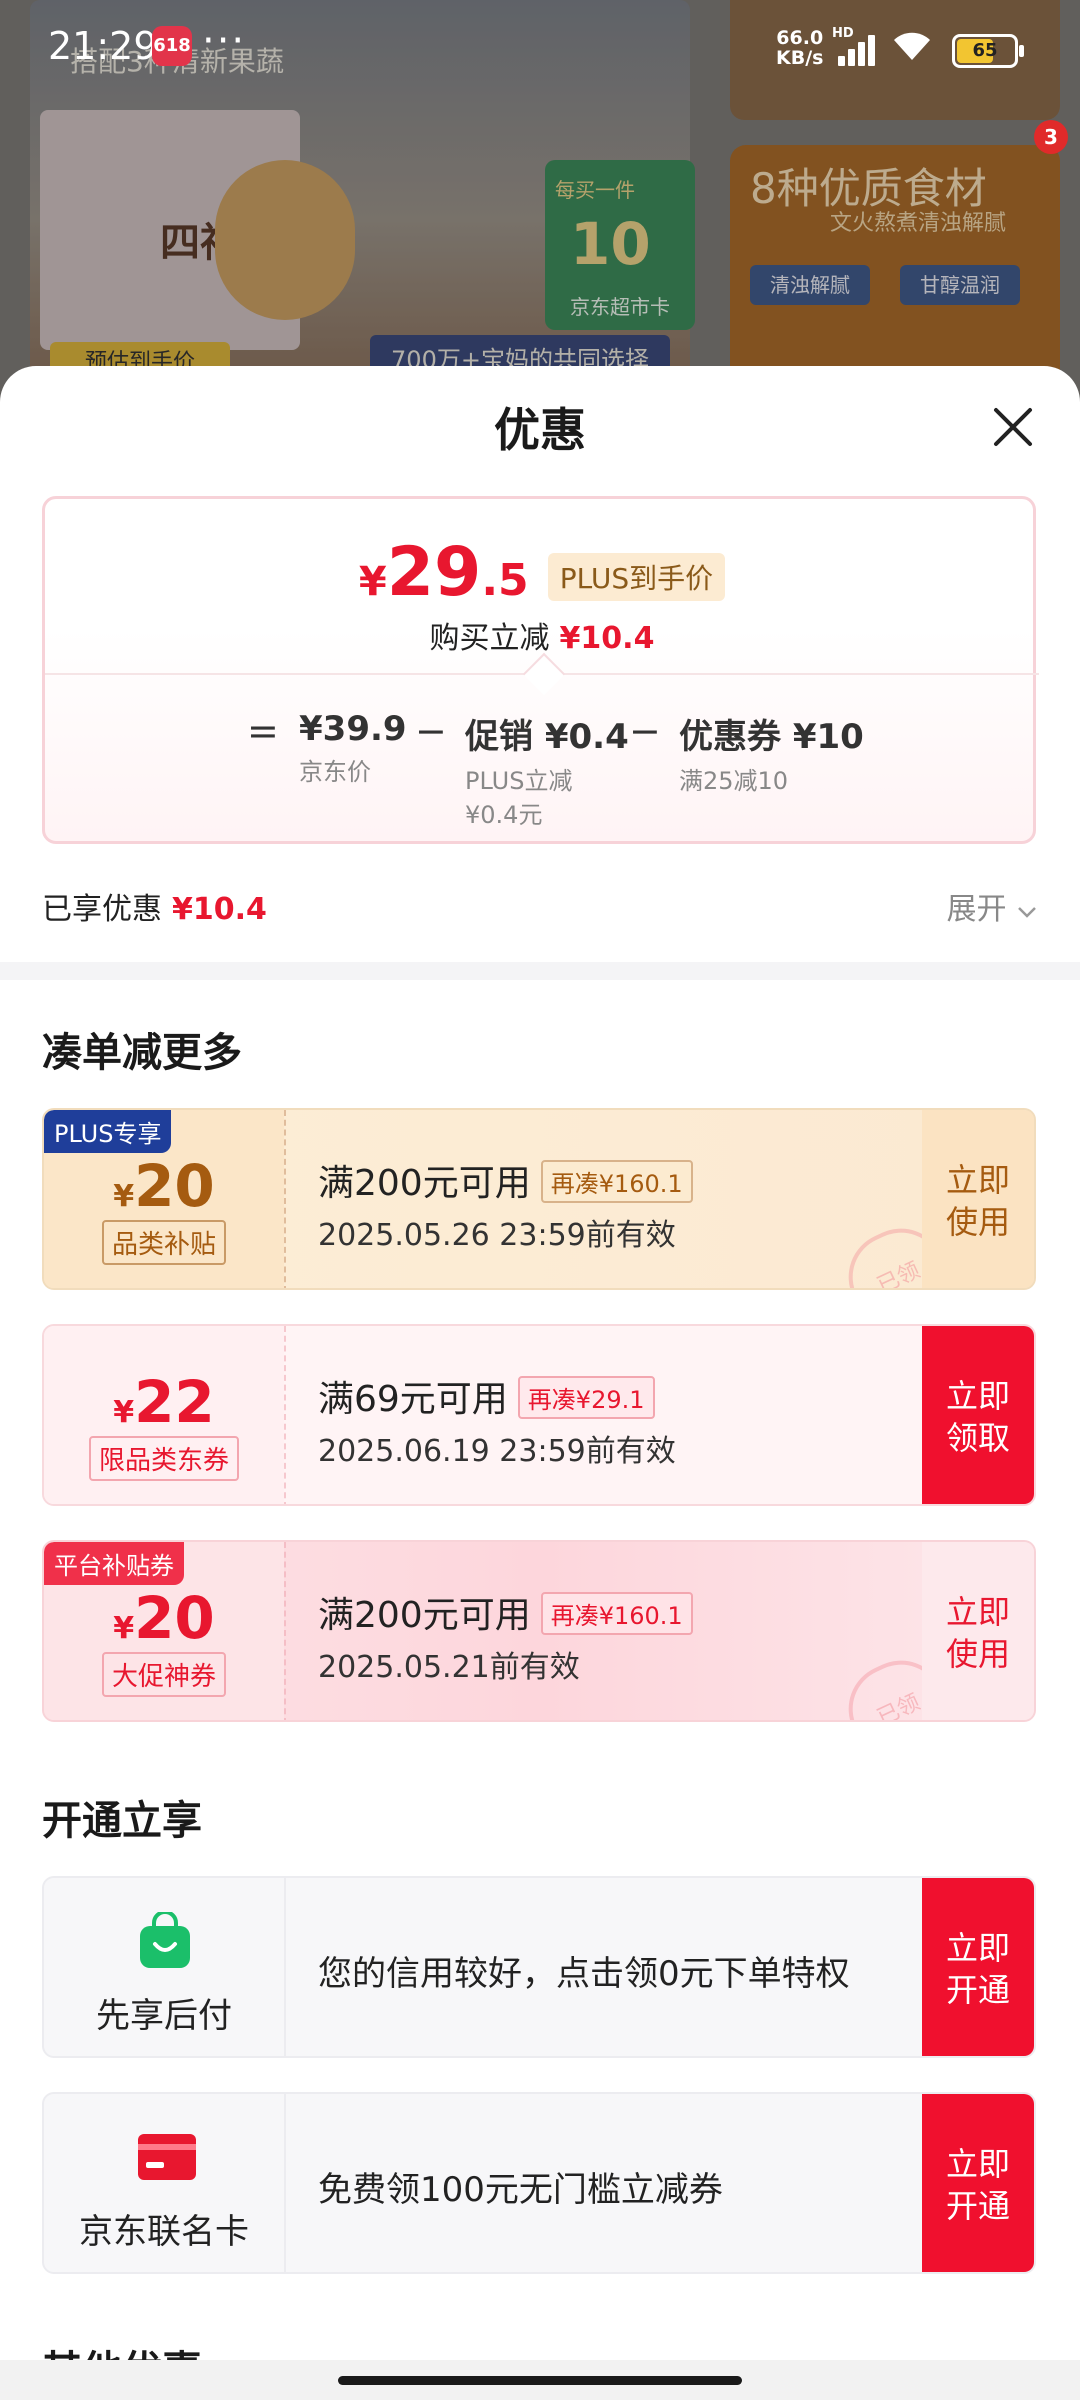 The image size is (1080, 2400). What do you see at coordinates (497, 1235) in the screenshot?
I see `coupon-validity: 2025.05.26 23:59前有效` at bounding box center [497, 1235].